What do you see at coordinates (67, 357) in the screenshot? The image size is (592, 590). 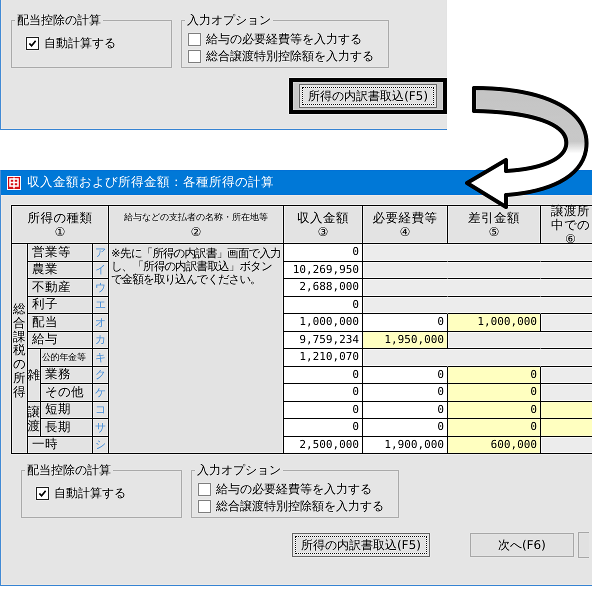 I see `row-label: 公的年金等` at bounding box center [67, 357].